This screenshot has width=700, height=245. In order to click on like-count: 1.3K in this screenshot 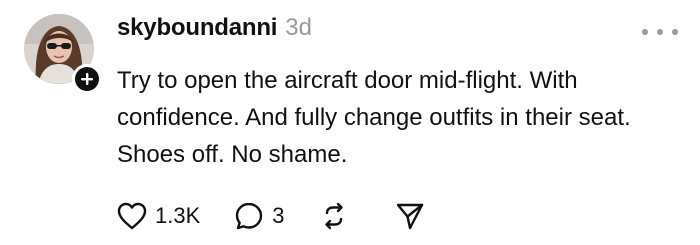, I will do `click(178, 215)`.